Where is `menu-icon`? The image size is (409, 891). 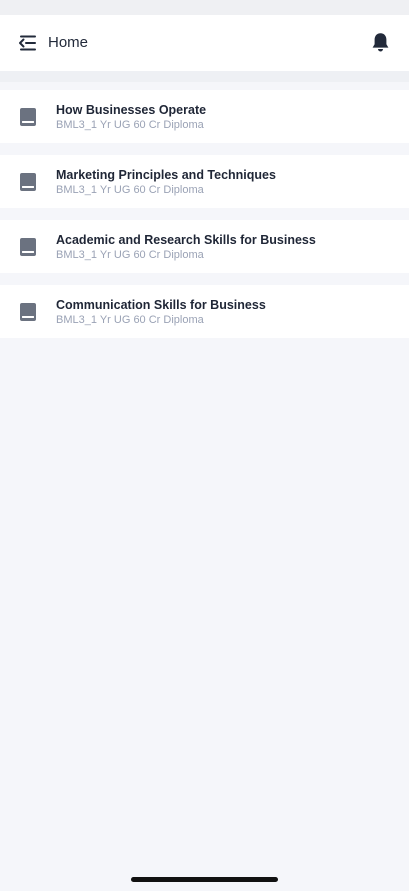 menu-icon is located at coordinates (27, 43).